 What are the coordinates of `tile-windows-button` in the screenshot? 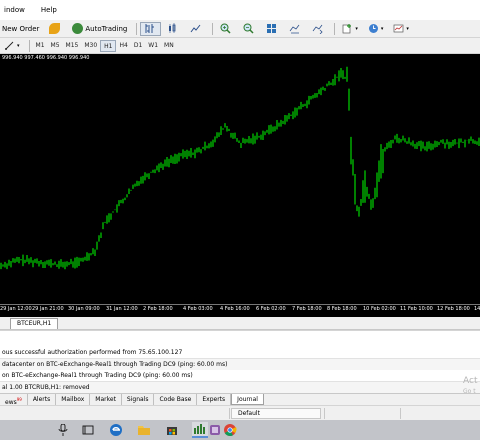 It's located at (272, 29).